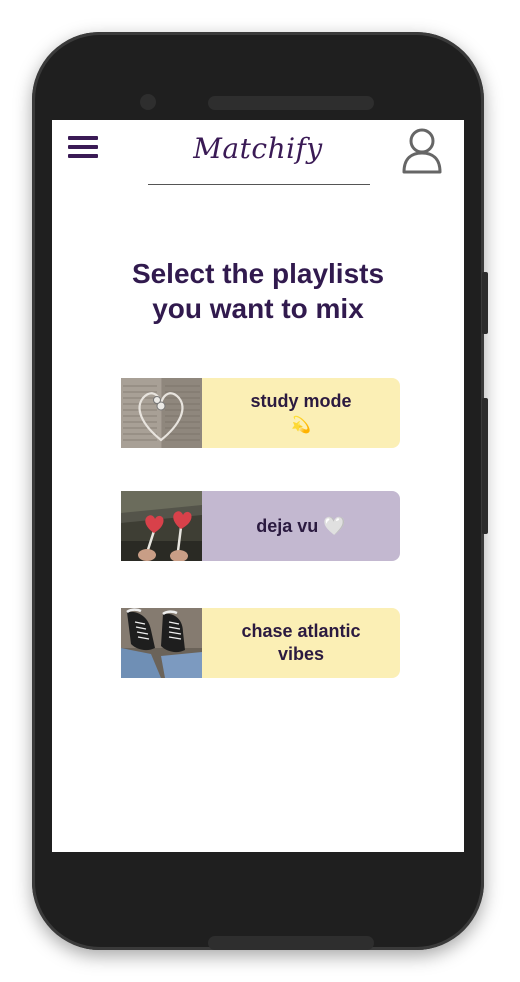  I want to click on white-heart-emoji-icon: 🤍, so click(334, 525).